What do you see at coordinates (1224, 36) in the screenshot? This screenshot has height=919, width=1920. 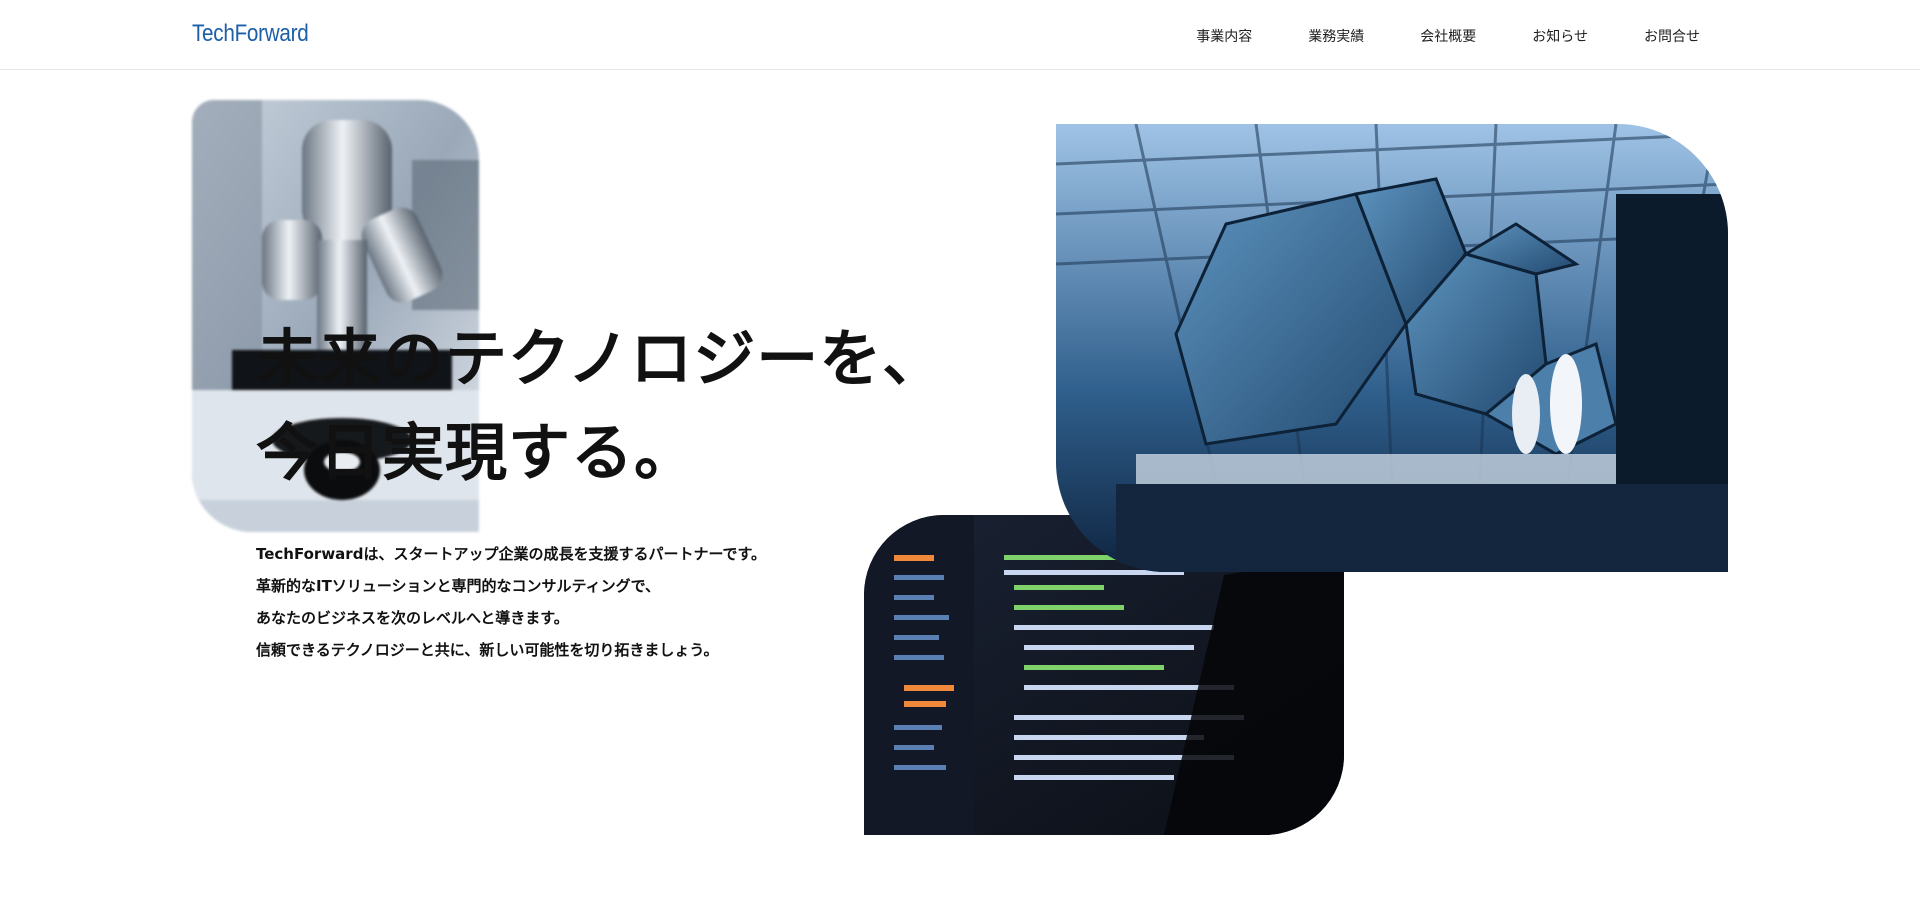 I see `nav-item-services: 事業内容` at bounding box center [1224, 36].